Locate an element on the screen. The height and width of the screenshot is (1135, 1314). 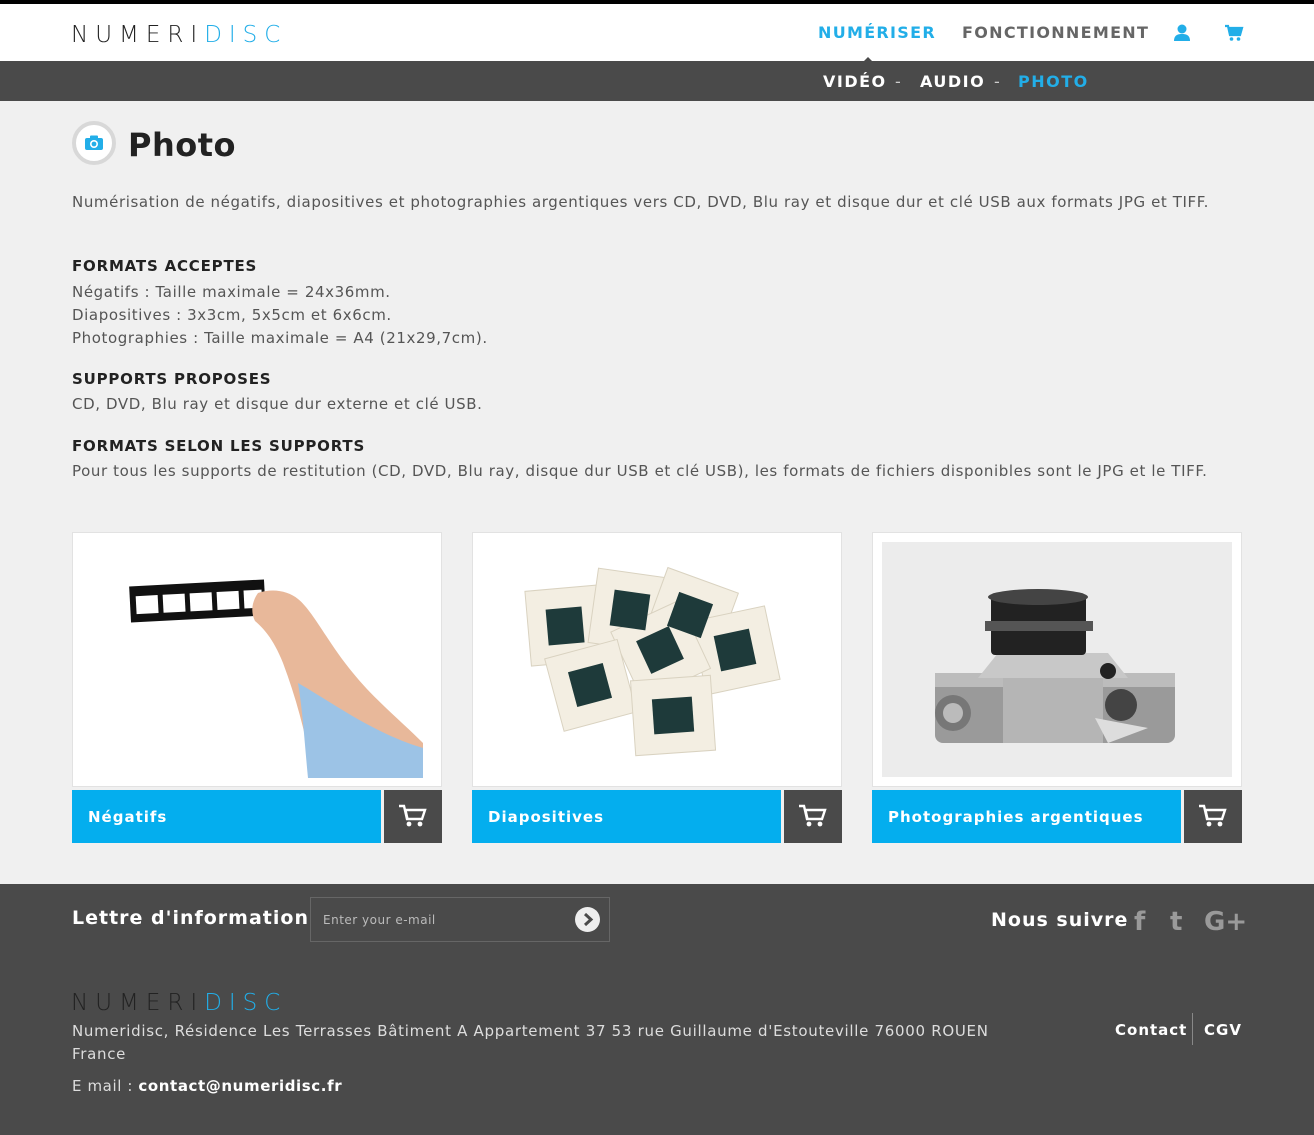
card-label-negatifs: Négatifs is located at coordinates (226, 816).